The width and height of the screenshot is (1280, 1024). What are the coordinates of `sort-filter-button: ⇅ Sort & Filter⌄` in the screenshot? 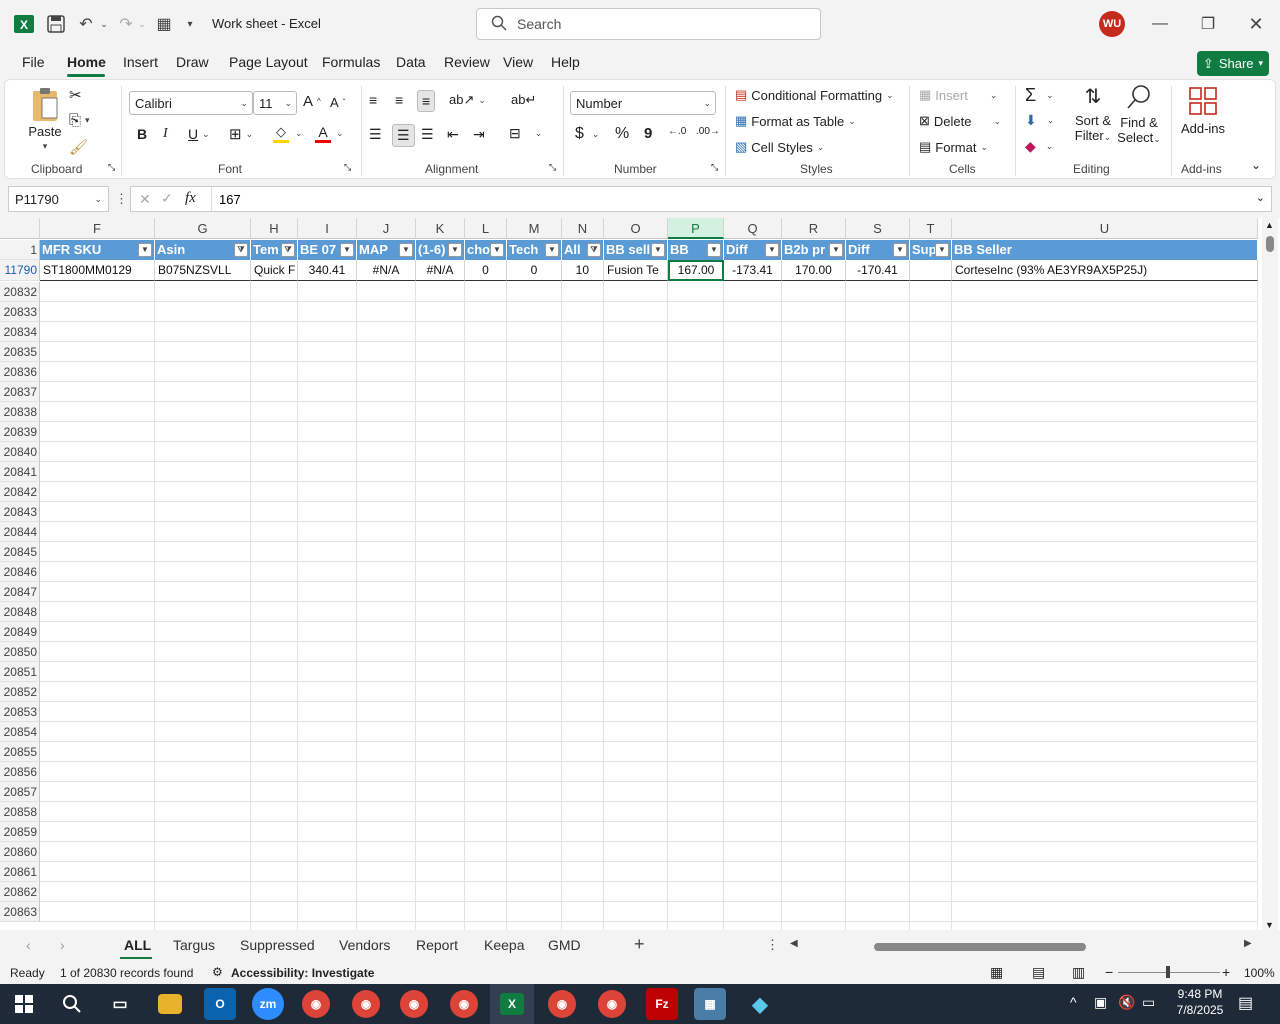 It's located at (1093, 113).